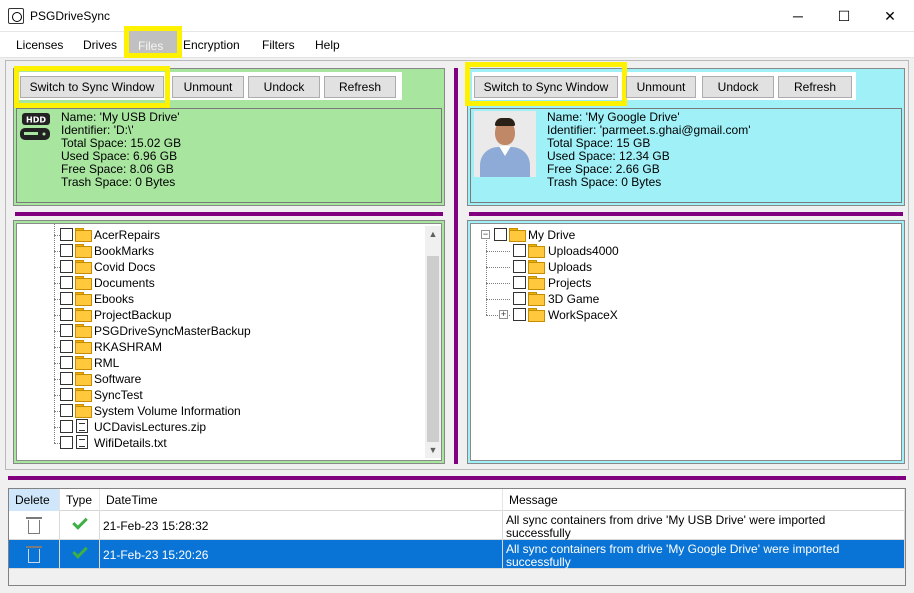 This screenshot has height=593, width=914. What do you see at coordinates (212, 315) in the screenshot?
I see `tree-row: ProjectBackup` at bounding box center [212, 315].